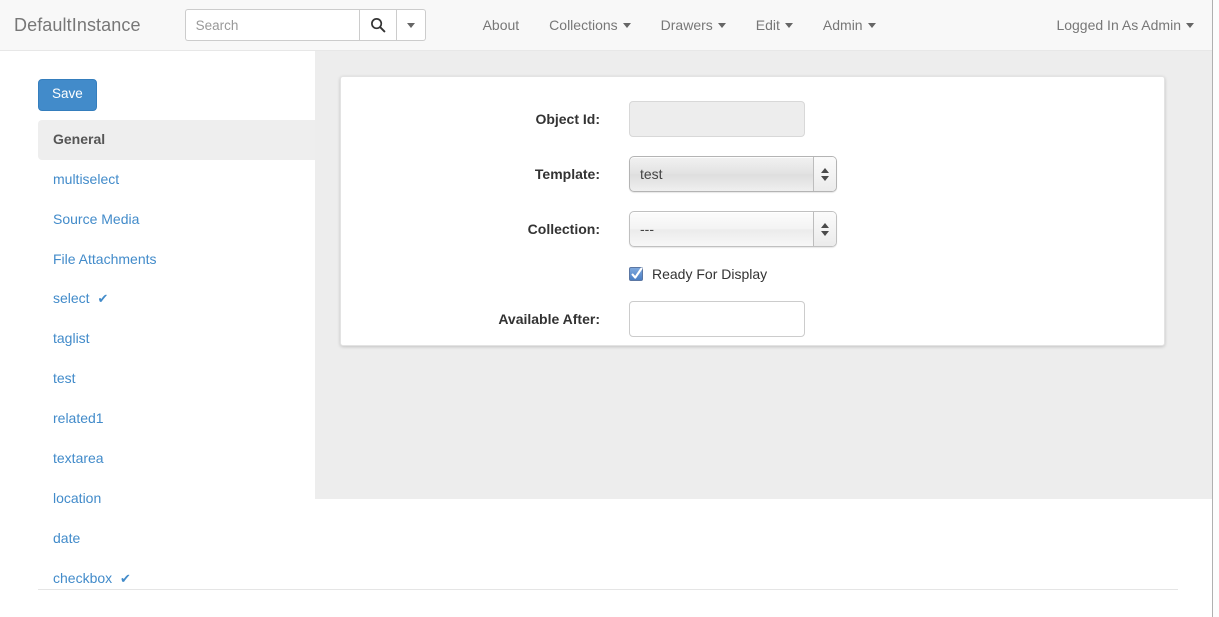 The width and height of the screenshot is (1219, 617). What do you see at coordinates (176, 499) in the screenshot?
I see `sidebar-item-location: location` at bounding box center [176, 499].